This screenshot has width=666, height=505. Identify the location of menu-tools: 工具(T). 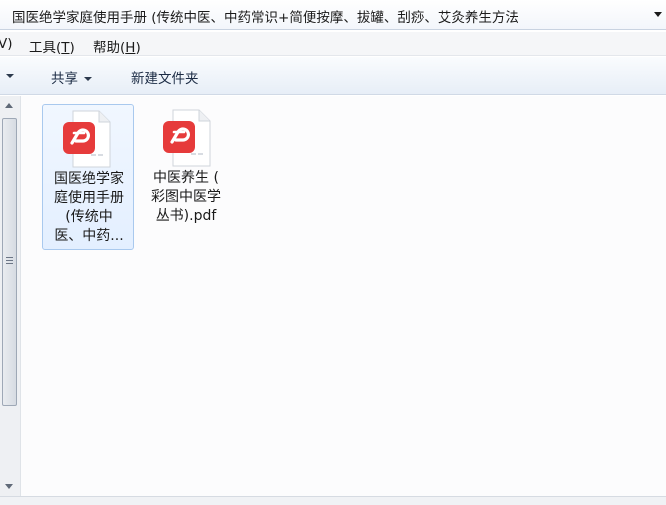
(52, 46).